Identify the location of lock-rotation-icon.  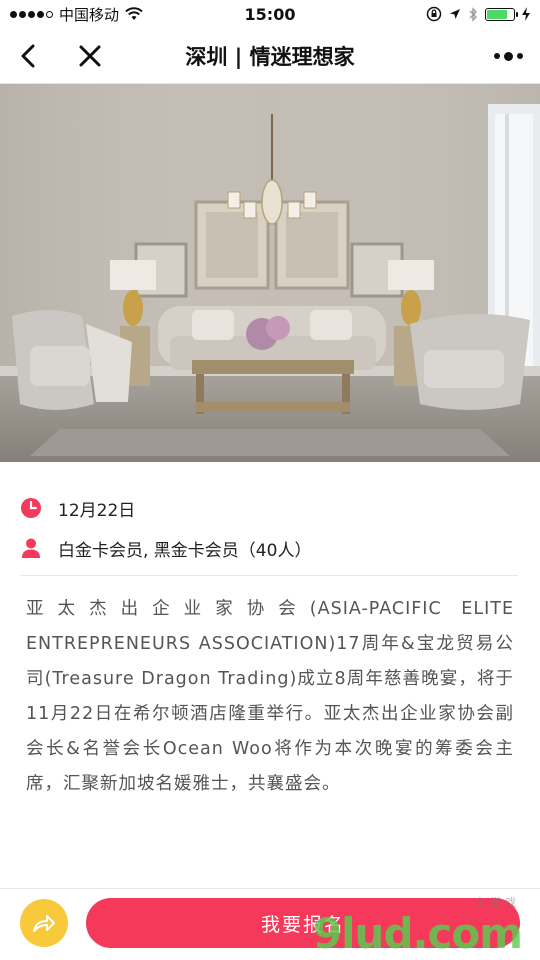
(434, 14).